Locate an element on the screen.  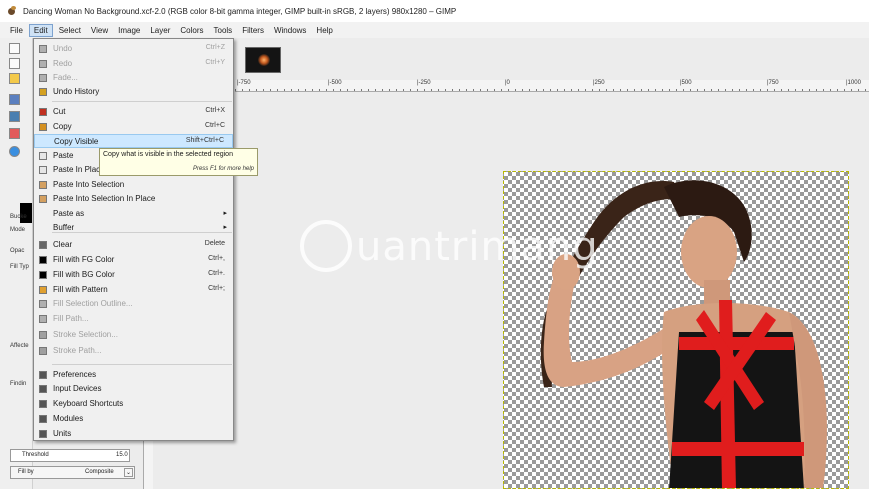
menu-help: Help is located at coordinates (324, 30).